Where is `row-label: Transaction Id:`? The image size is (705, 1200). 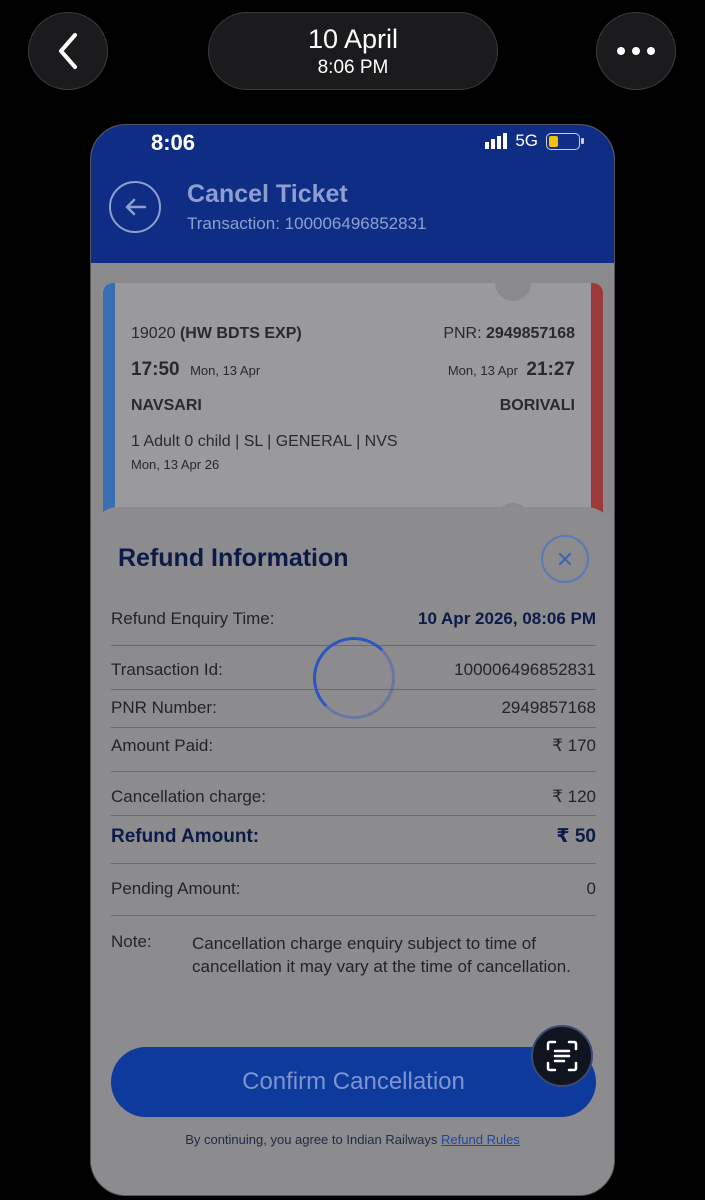
row-label: Transaction Id: is located at coordinates (167, 669).